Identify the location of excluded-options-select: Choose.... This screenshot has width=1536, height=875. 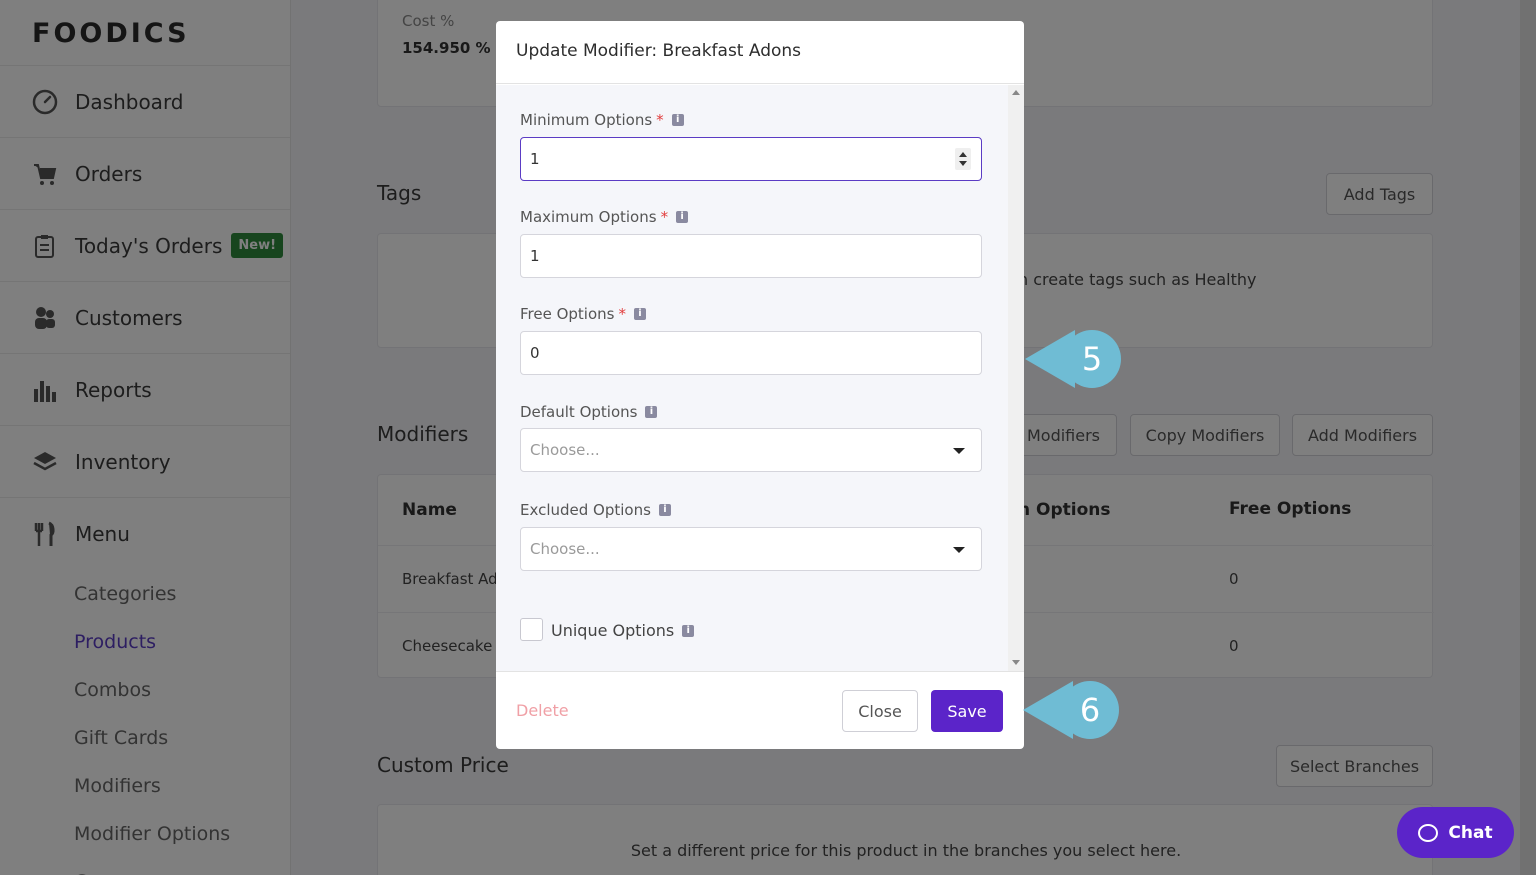
(751, 549).